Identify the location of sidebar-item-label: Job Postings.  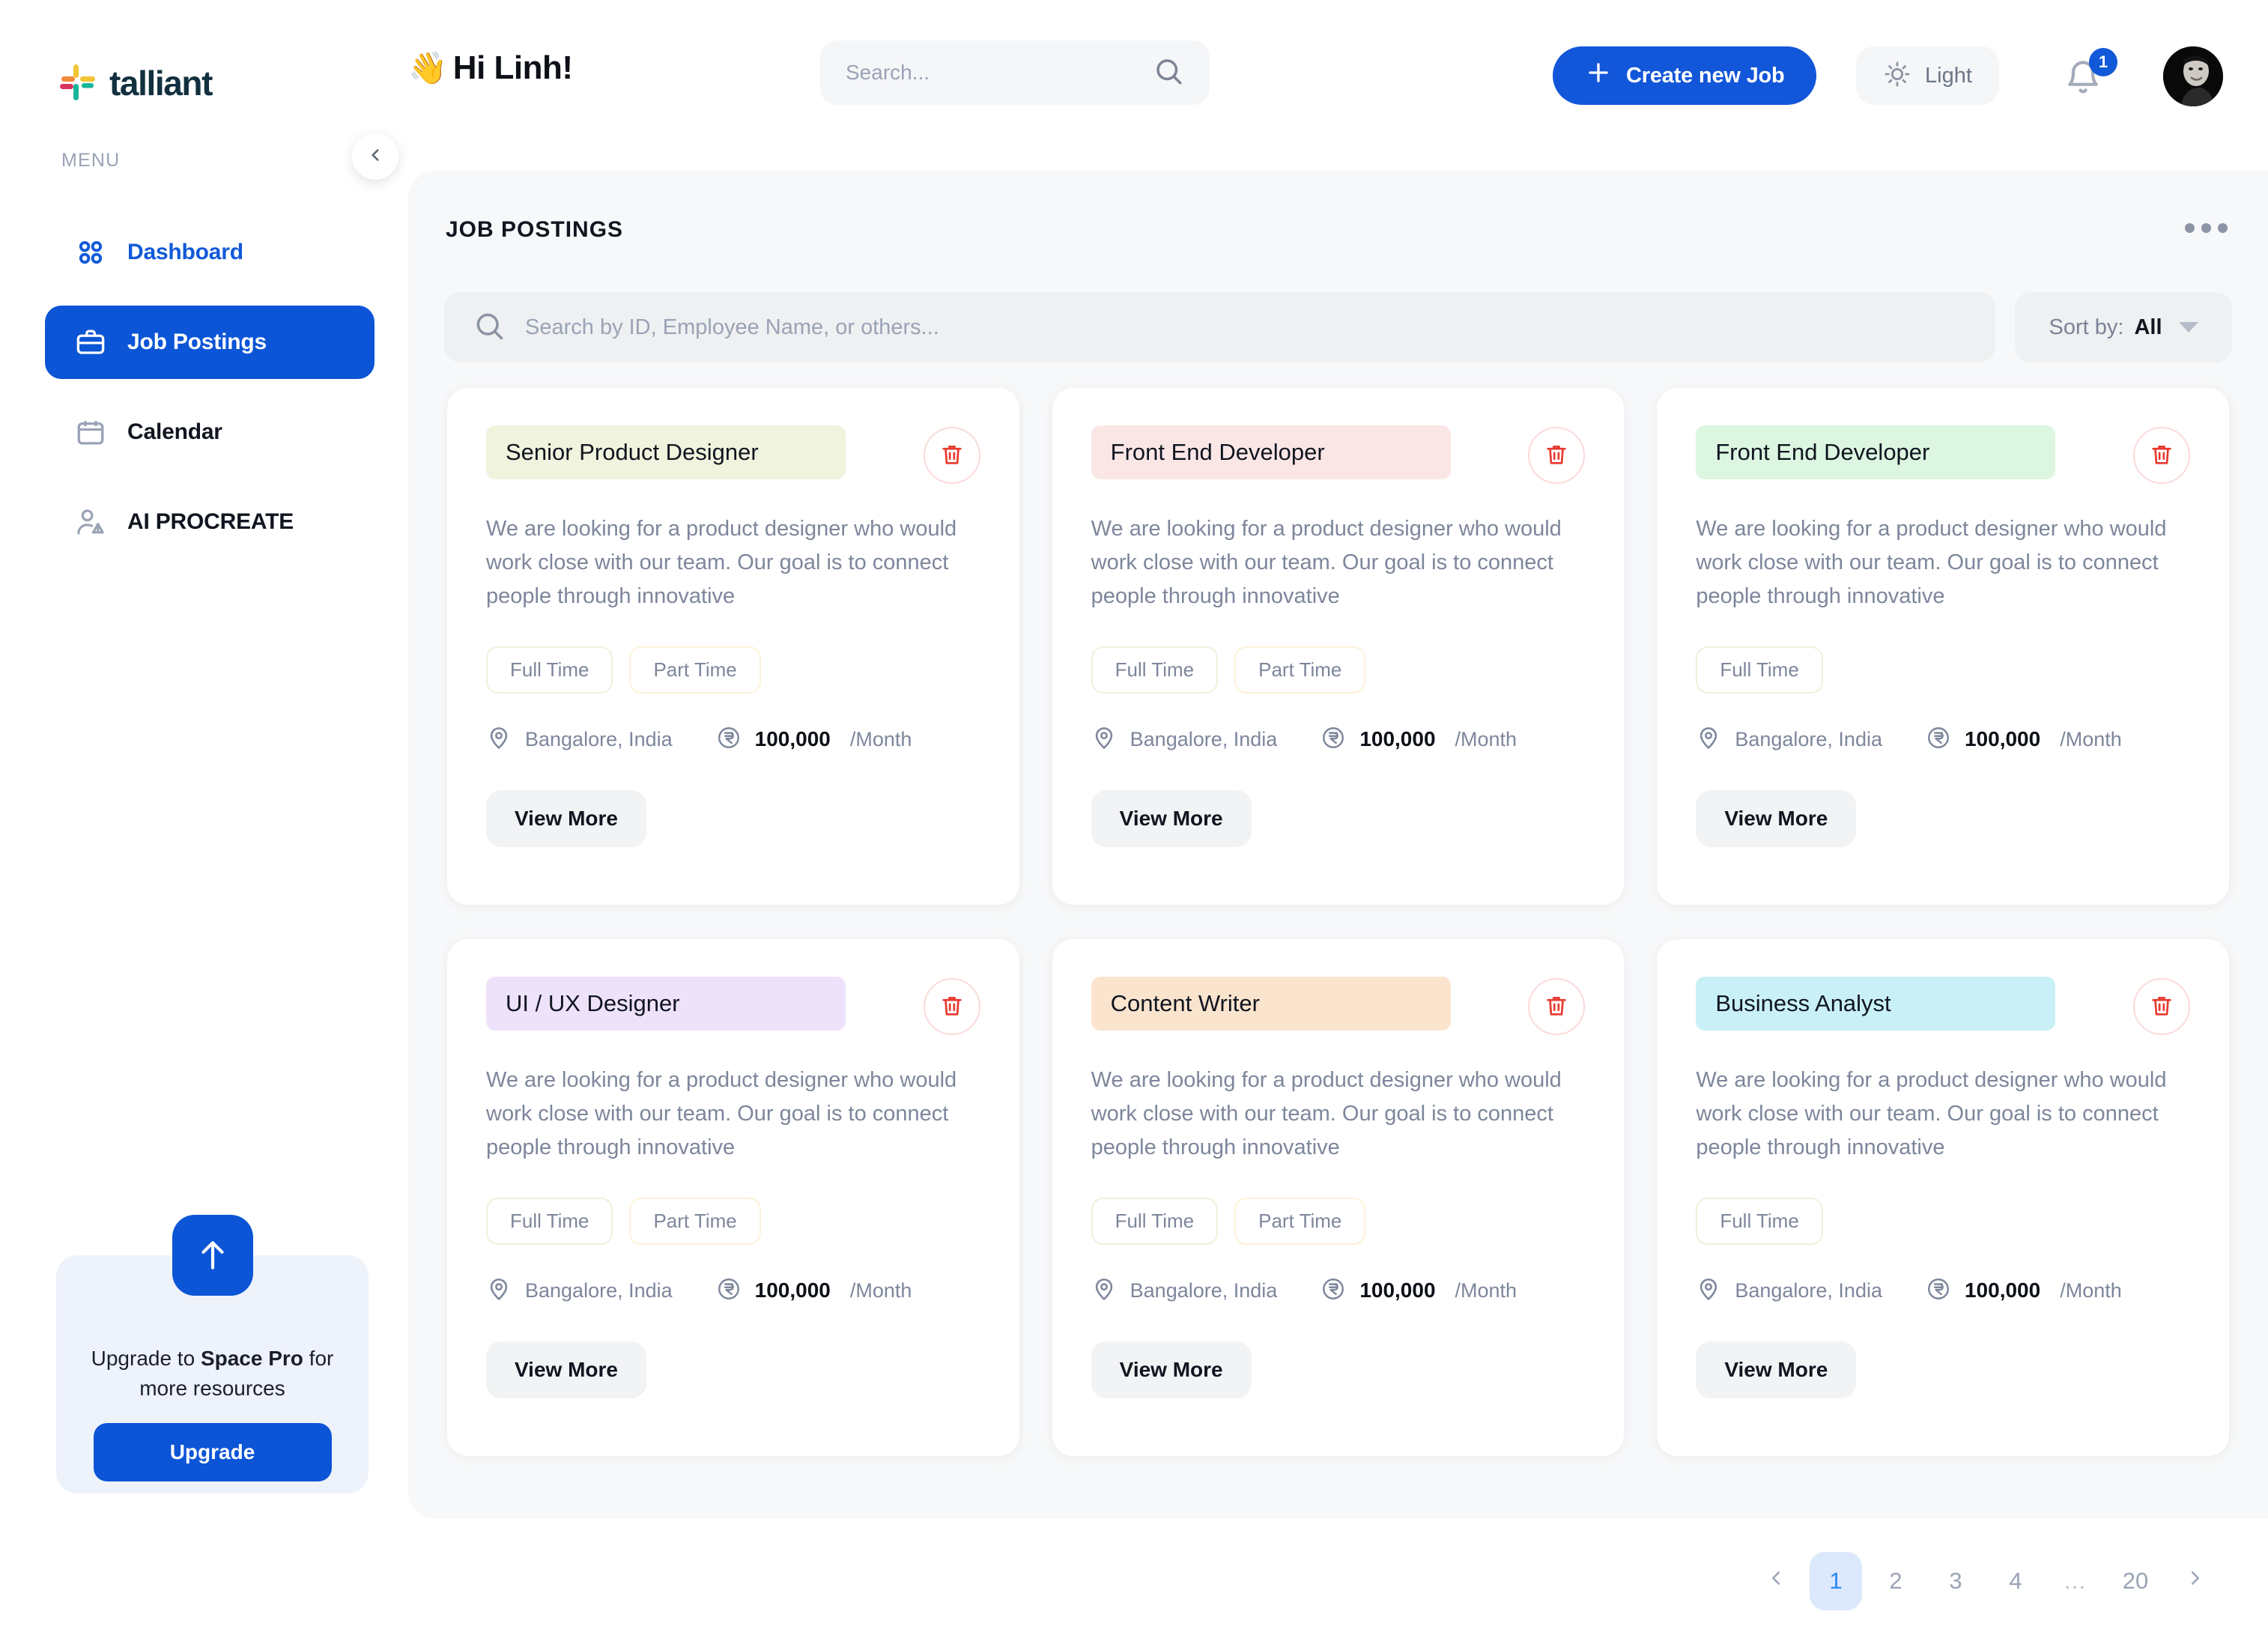
(197, 342).